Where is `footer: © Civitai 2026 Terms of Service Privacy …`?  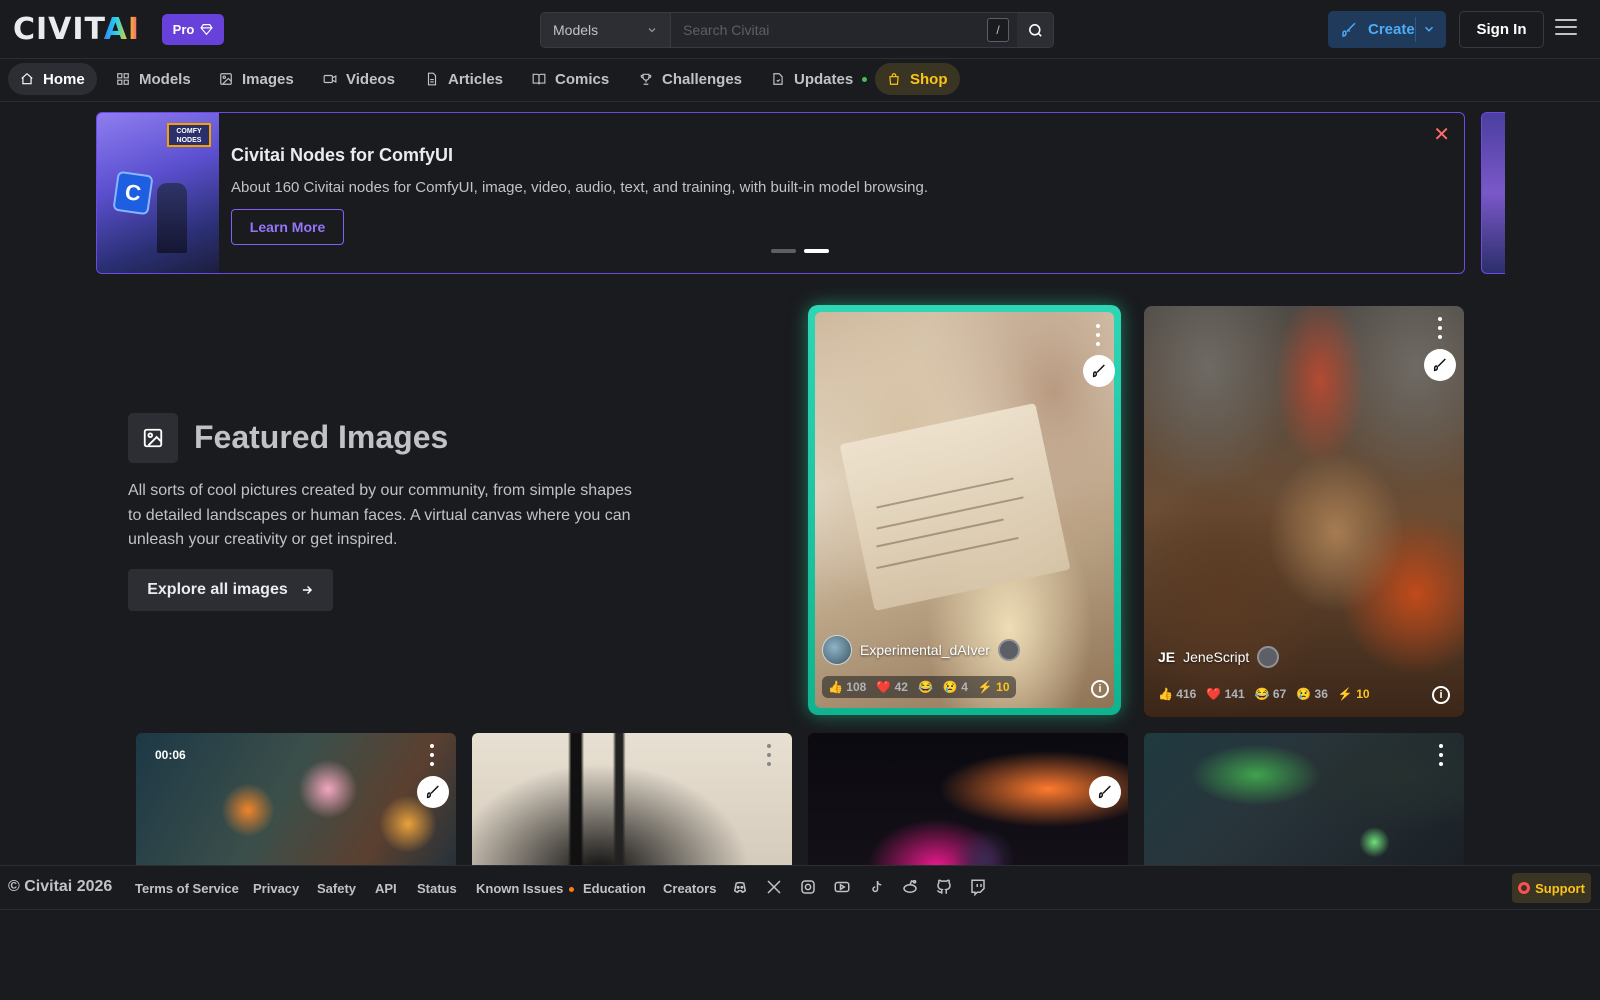 footer: © Civitai 2026 Terms of Service Privacy … is located at coordinates (800, 887).